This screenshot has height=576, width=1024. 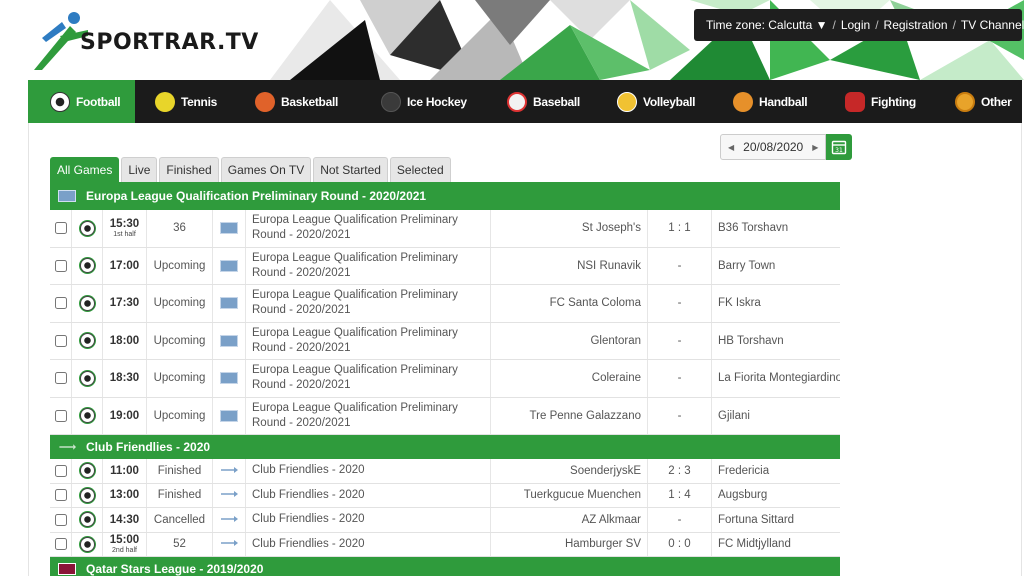 I want to click on registration-link: Registration, so click(x=916, y=25).